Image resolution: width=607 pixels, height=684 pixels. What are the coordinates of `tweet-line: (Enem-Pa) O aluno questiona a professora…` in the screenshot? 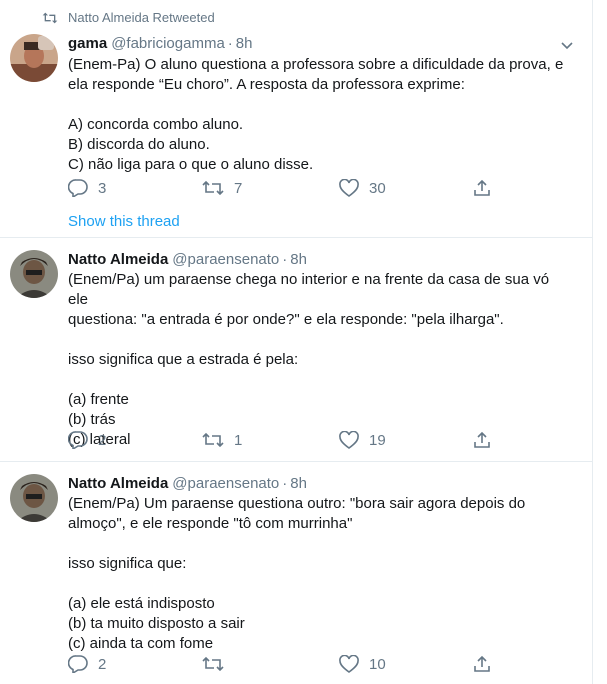 It's located at (316, 64).